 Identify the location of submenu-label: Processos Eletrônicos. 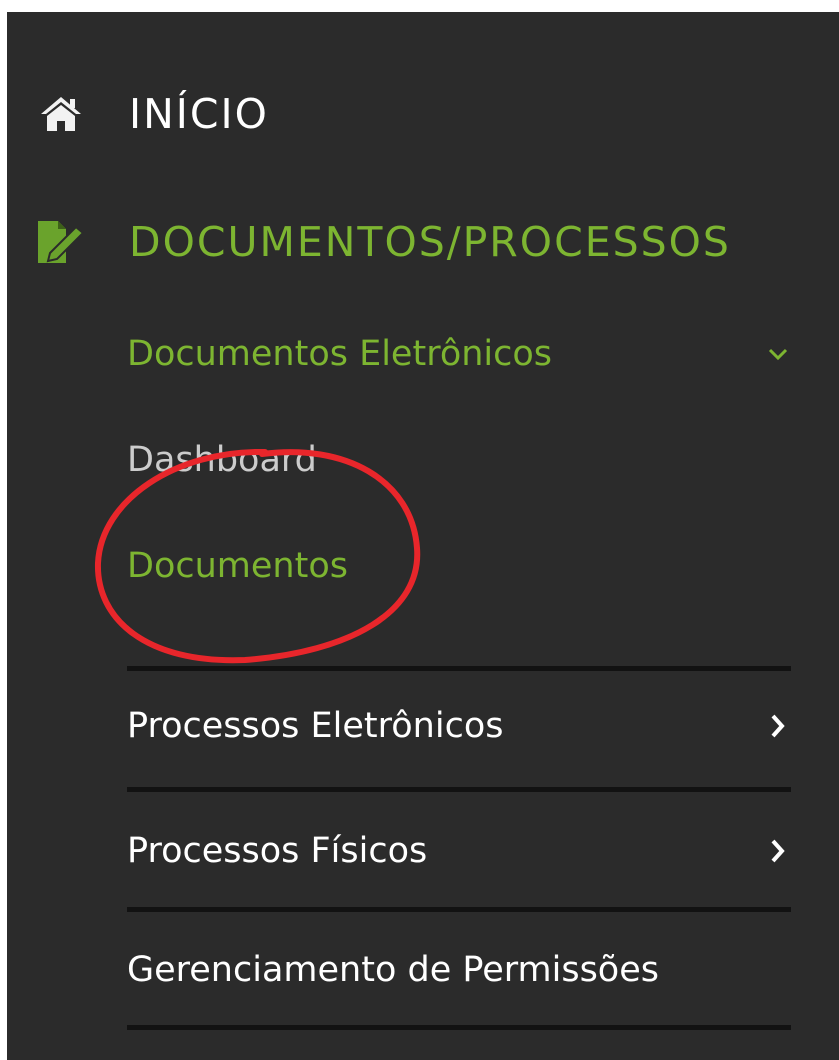
(315, 726).